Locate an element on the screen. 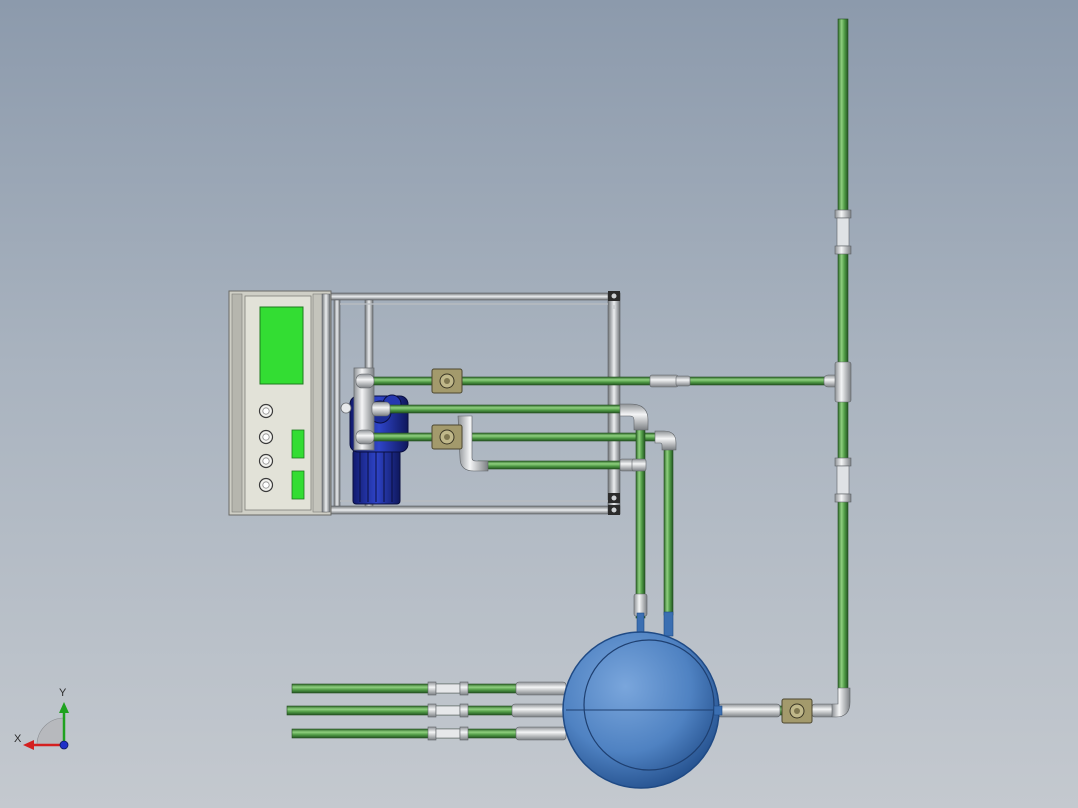  control-cabinet is located at coordinates (280, 403).